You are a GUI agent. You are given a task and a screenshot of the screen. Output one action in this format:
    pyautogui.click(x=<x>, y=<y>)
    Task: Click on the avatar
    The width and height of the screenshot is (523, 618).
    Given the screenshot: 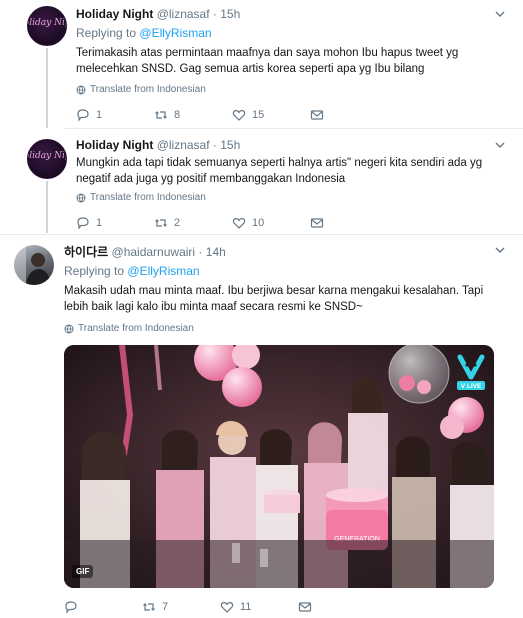 What is the action you would take?
    pyautogui.click(x=34, y=265)
    